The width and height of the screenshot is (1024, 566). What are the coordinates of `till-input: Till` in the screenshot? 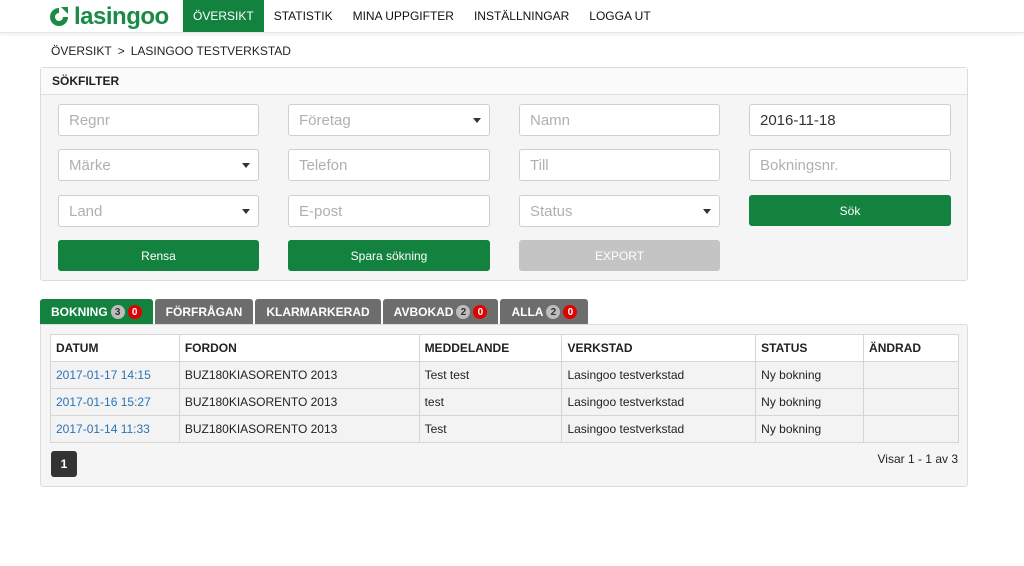 It's located at (619, 165).